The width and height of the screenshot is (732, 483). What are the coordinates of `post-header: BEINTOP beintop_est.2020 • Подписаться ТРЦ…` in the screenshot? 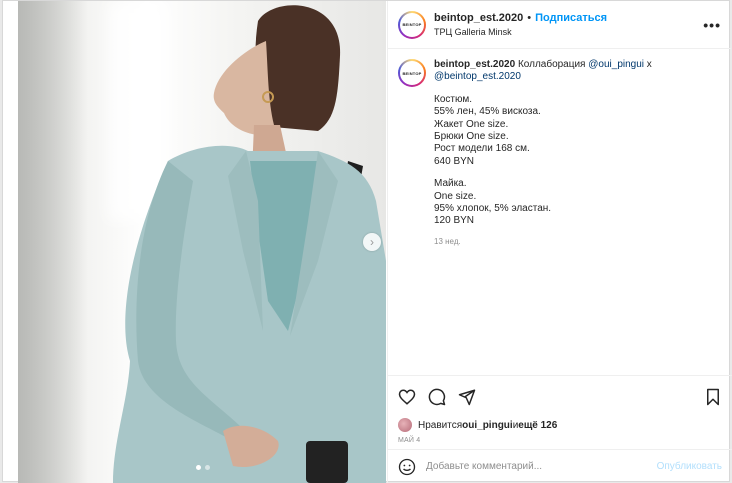 It's located at (559, 25).